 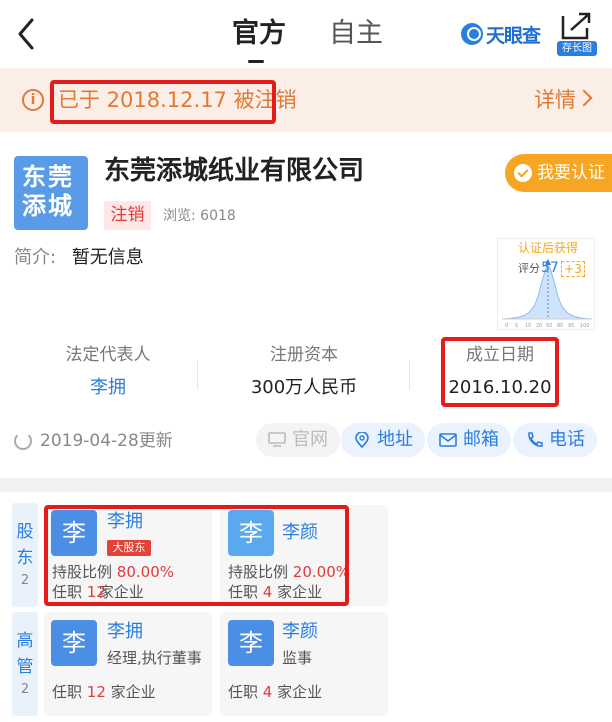 I want to click on refresh-icon, so click(x=23, y=441).